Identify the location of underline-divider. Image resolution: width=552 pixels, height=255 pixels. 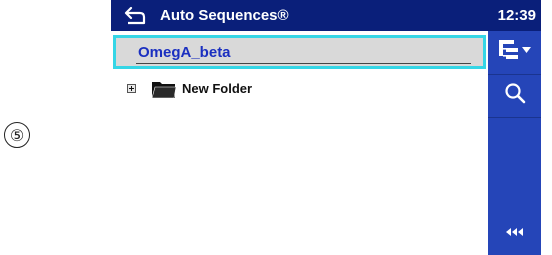
(303, 63).